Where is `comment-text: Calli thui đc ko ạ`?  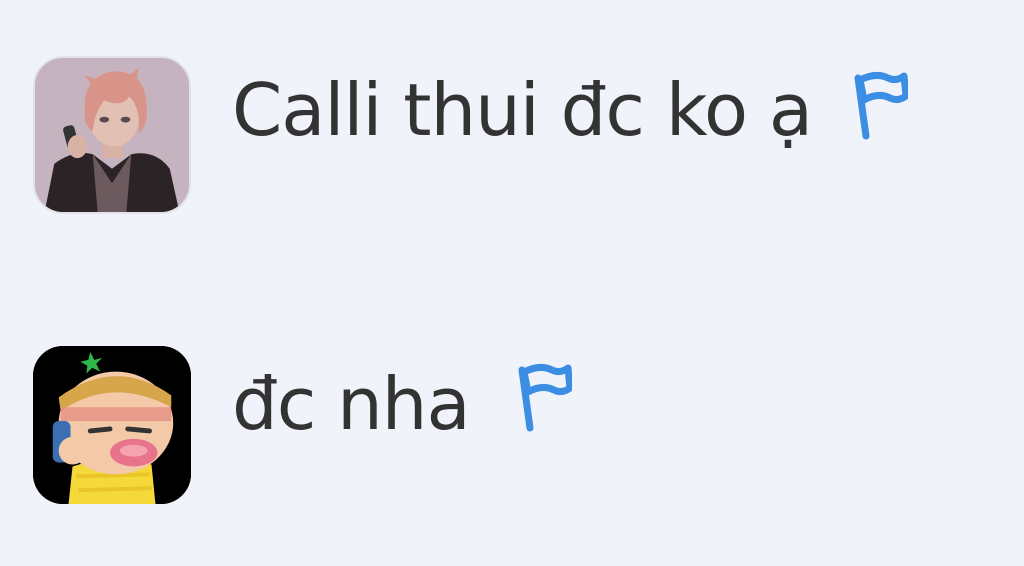
comment-text: Calli thui đc ko ạ is located at coordinates (522, 110).